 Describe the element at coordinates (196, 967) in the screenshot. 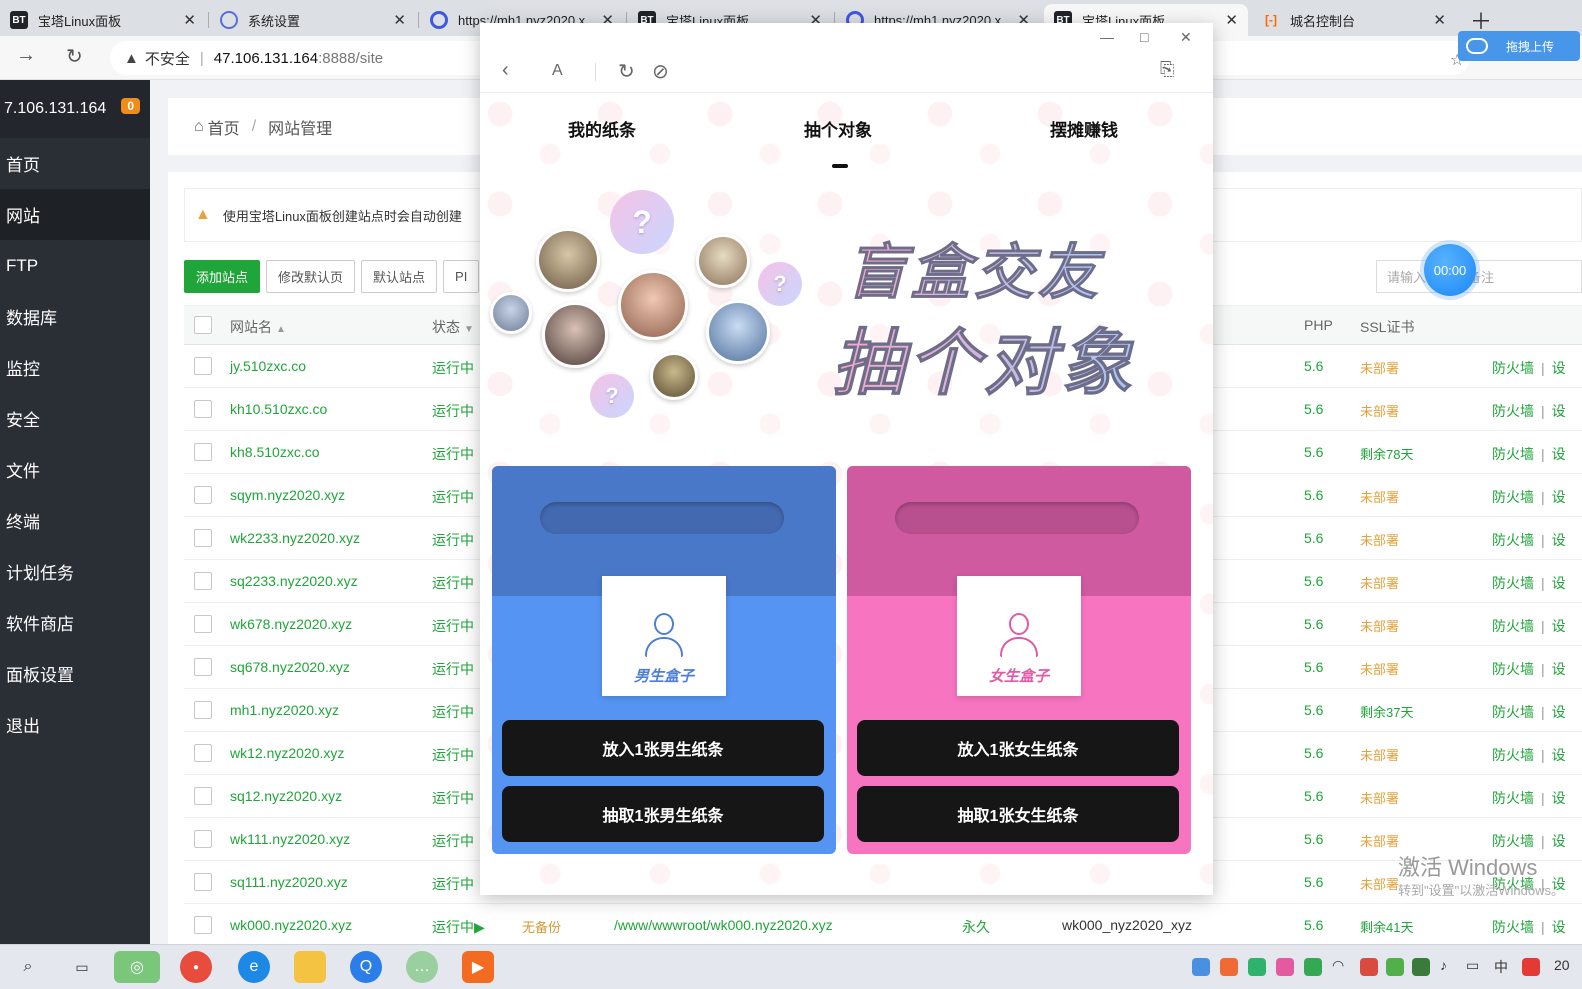

I see `app-icon: ●` at that location.